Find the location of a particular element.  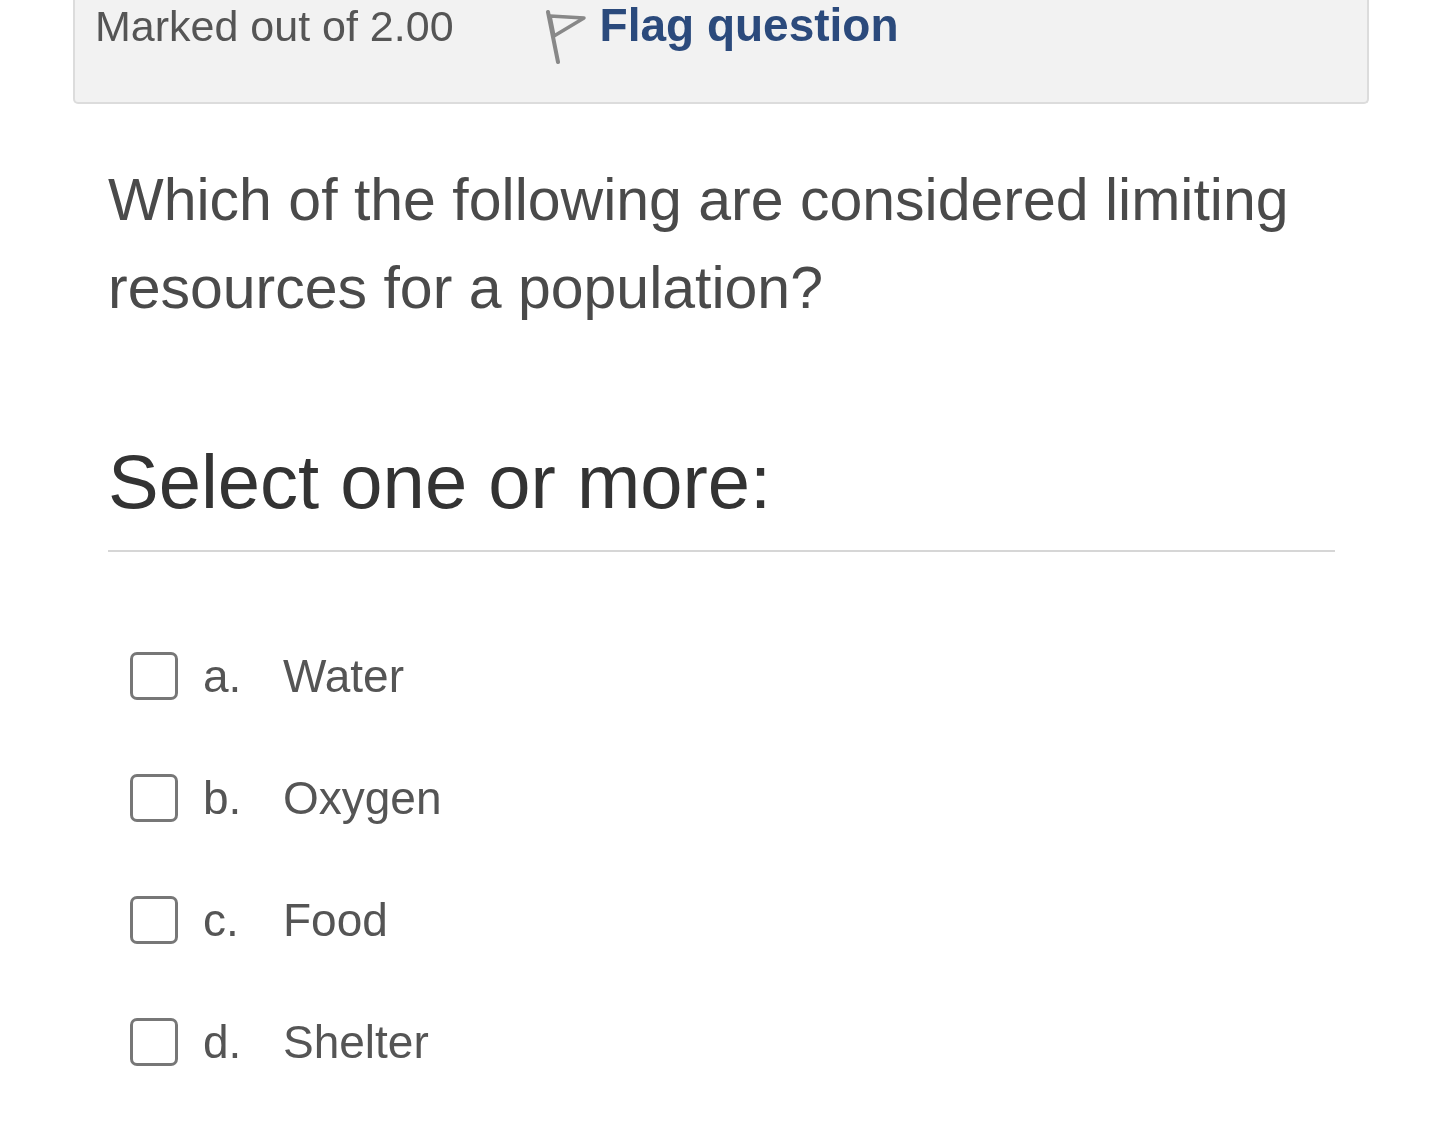

prompt-text: Select one or more: is located at coordinates (440, 482).